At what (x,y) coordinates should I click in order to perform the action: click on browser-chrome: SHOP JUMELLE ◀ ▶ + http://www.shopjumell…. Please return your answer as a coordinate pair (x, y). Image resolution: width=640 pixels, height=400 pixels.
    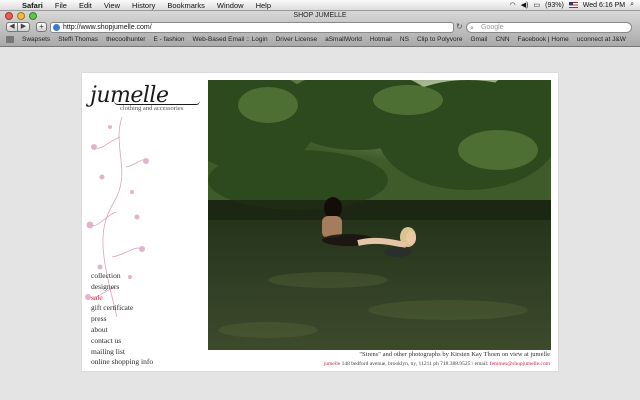
    Looking at the image, I should click on (320, 29).